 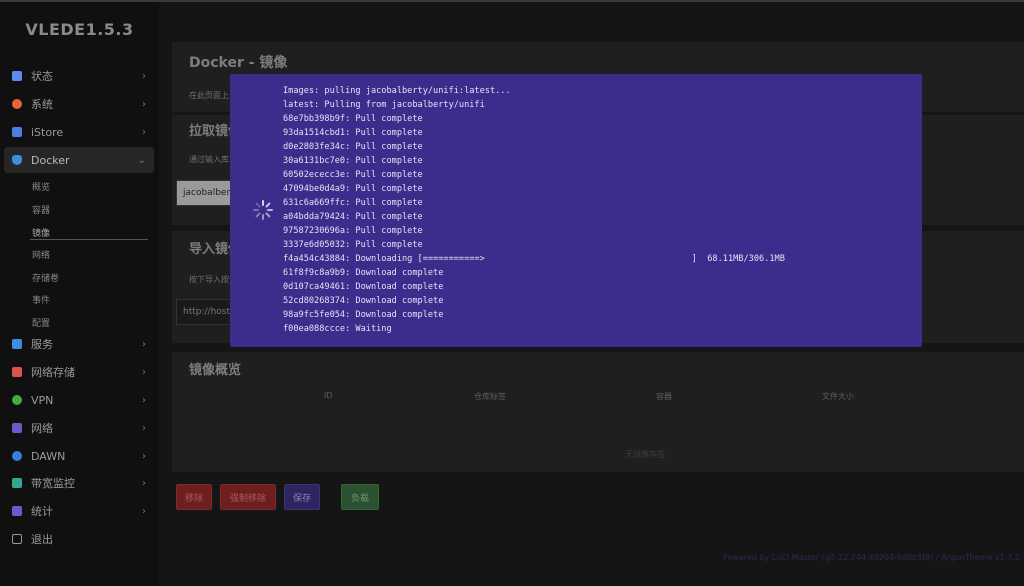 I want to click on loading-spinner-icon, so click(x=263, y=210).